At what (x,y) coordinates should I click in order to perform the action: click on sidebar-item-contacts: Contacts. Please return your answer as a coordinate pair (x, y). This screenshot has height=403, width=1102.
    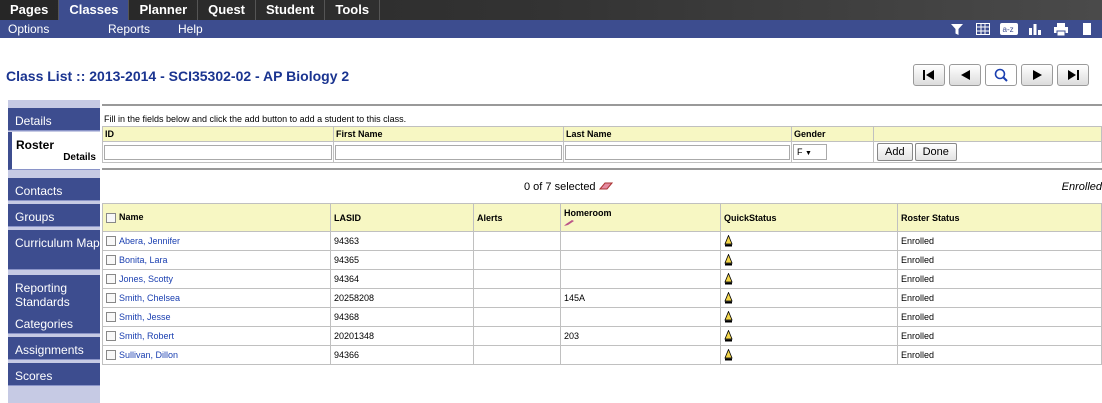
    Looking at the image, I should click on (54, 189).